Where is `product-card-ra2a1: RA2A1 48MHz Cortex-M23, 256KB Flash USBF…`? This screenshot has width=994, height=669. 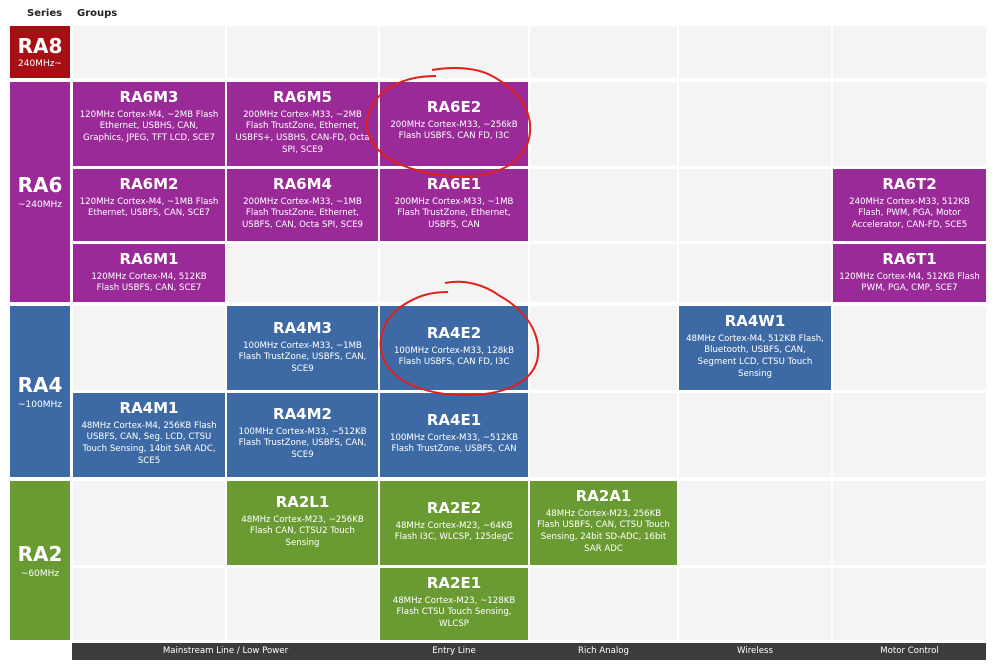
product-card-ra2a1: RA2A1 48MHz Cortex-M23, 256KB Flash USBF… is located at coordinates (603, 523).